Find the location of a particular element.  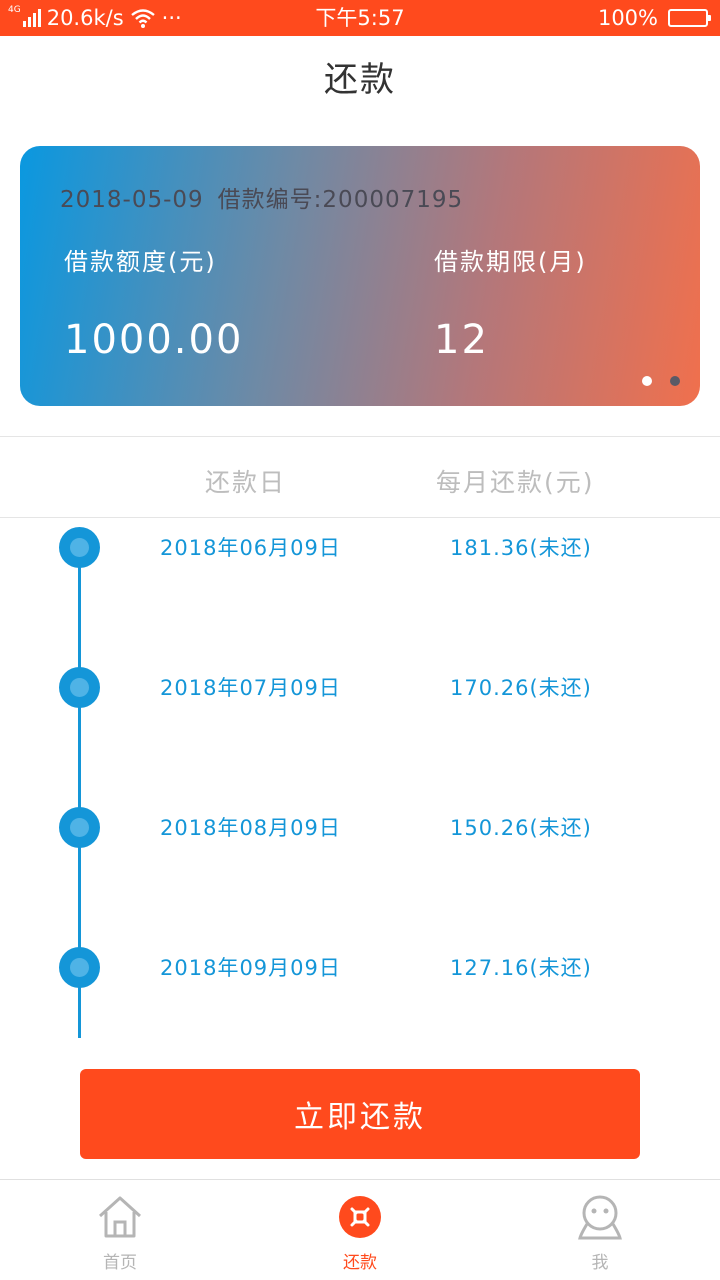

nav-item-repay: 还款 is located at coordinates (360, 1233).